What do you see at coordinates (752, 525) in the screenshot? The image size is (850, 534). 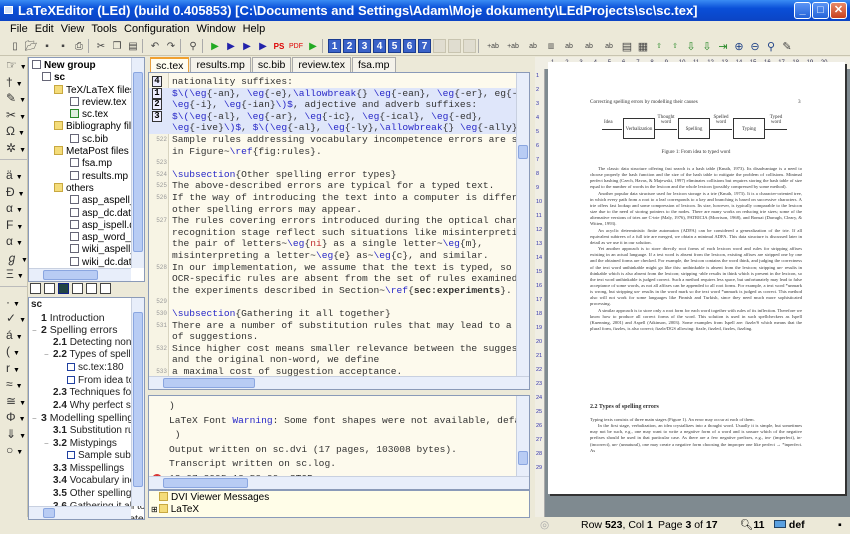 I see `zoom-indicator: 🔍︎11` at bounding box center [752, 525].